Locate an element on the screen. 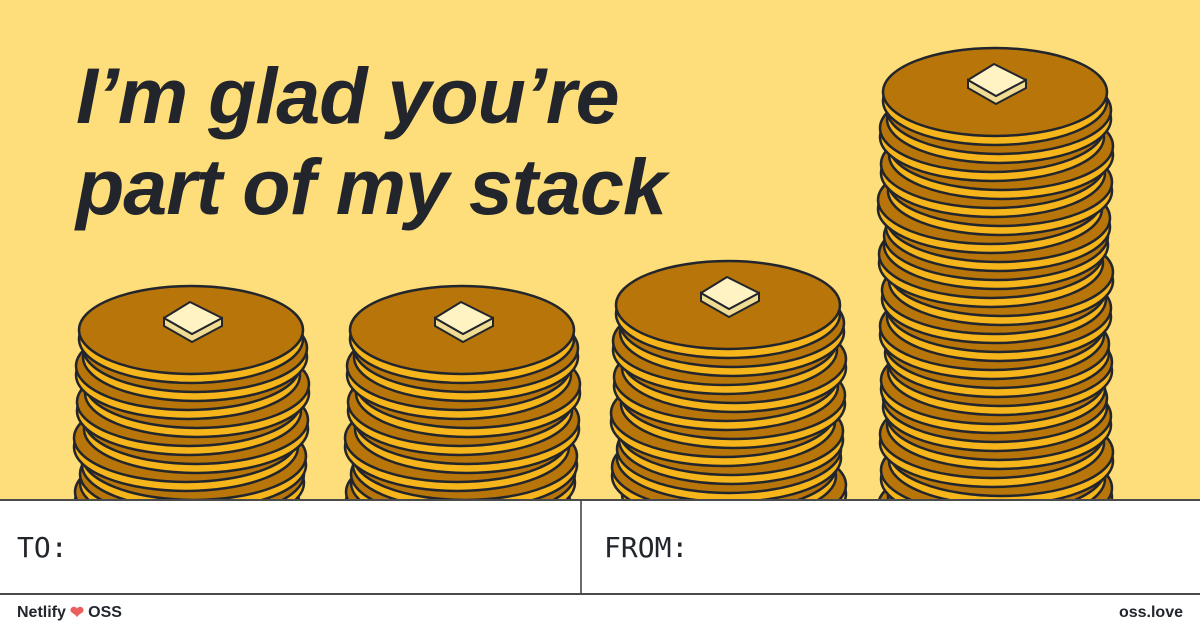  to-field: TO: is located at coordinates (291, 547).